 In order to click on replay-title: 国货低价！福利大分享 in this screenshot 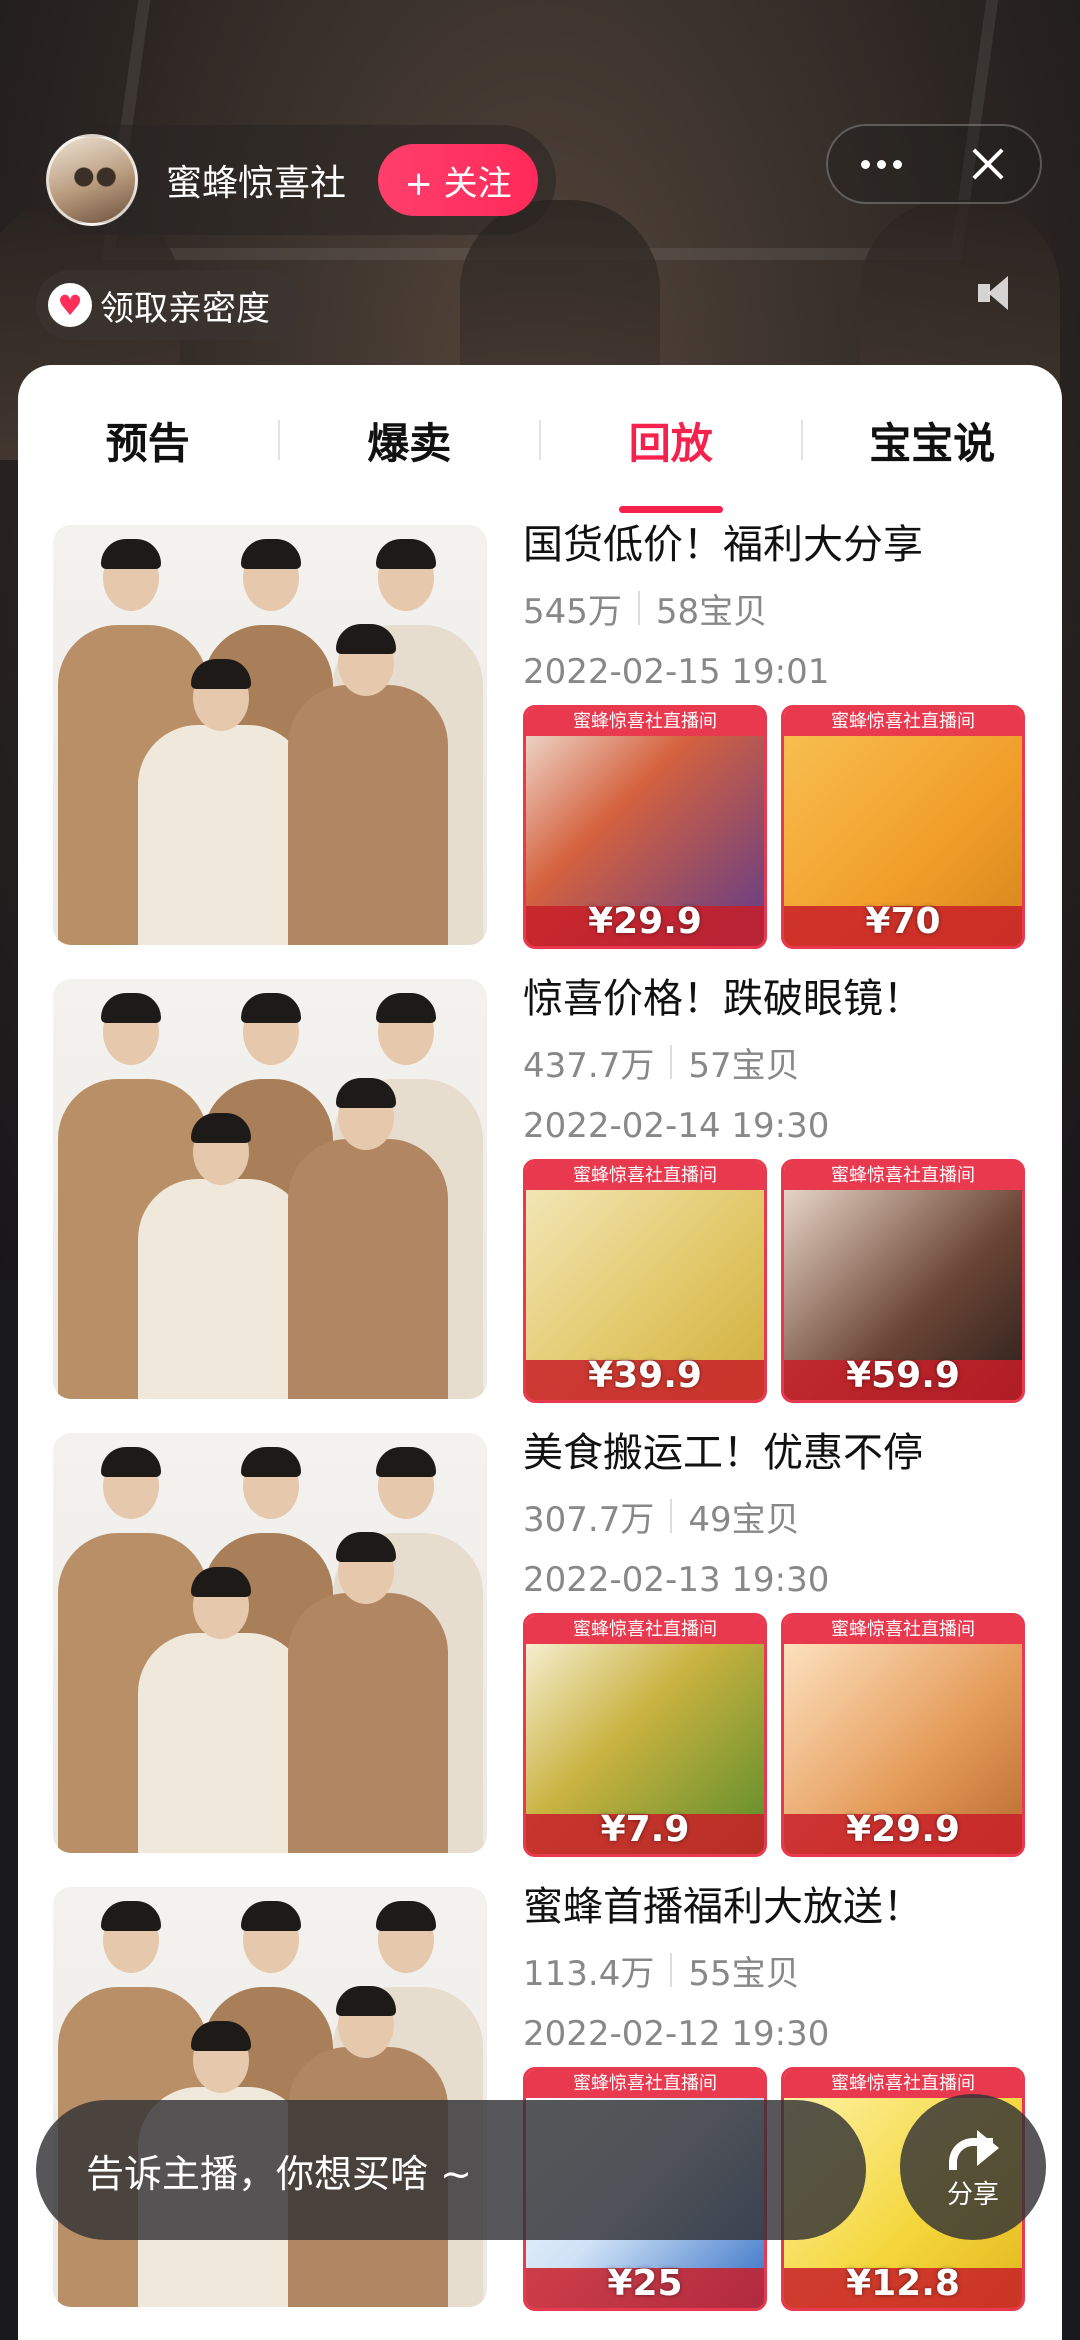, I will do `click(723, 545)`.